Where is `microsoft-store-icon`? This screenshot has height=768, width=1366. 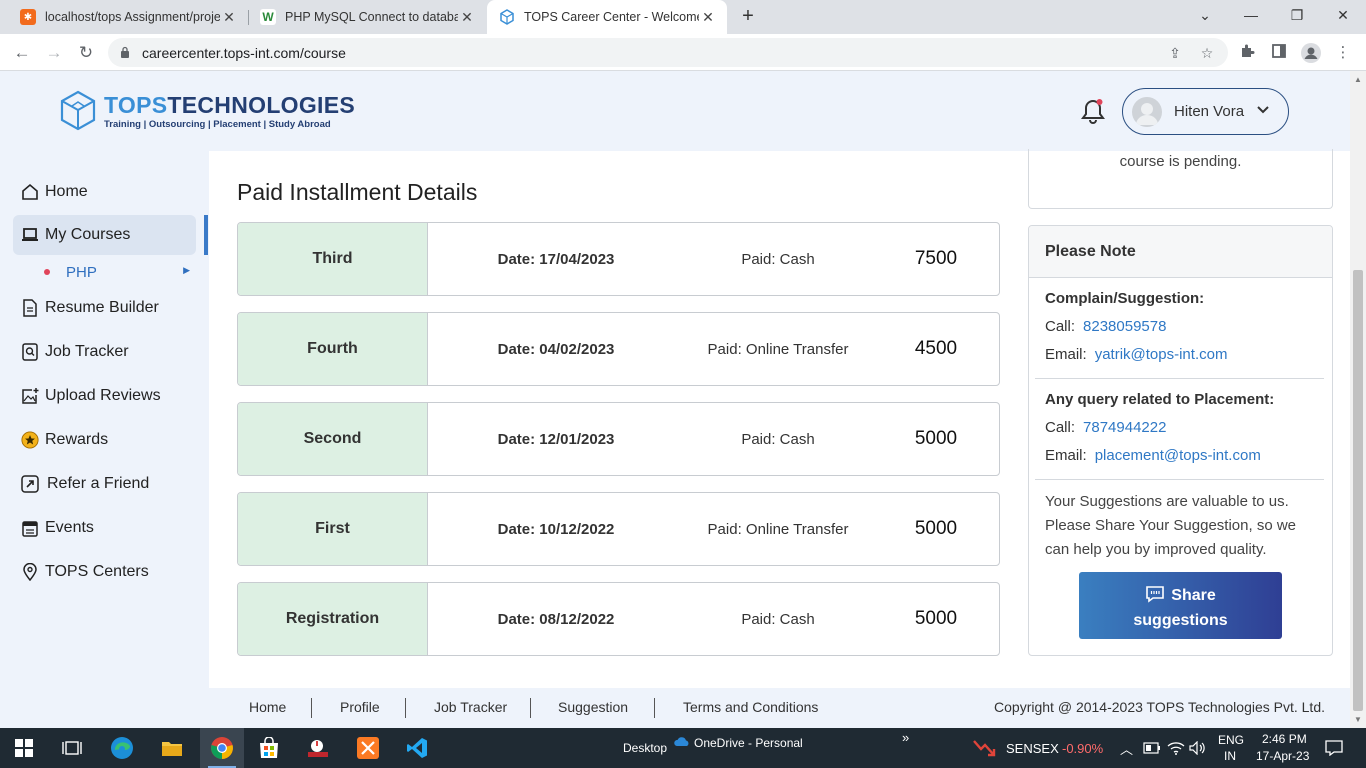
microsoft-store-icon is located at coordinates (269, 748).